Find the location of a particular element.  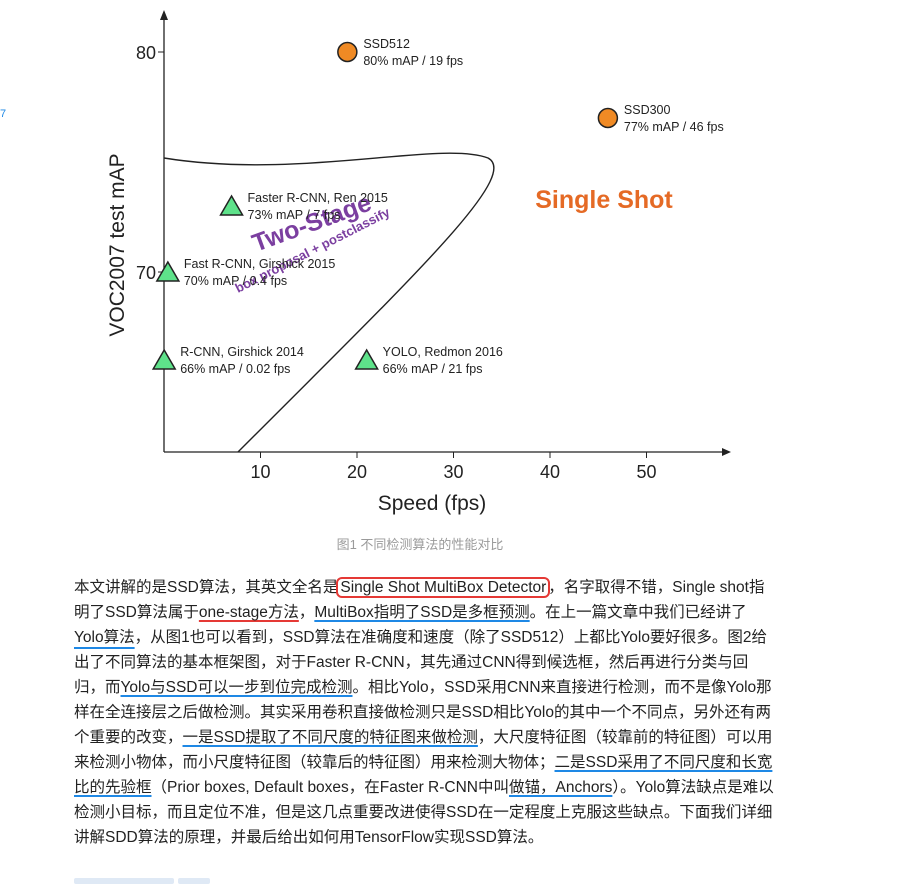

point-detail-label: 77% mAP / 46 fps is located at coordinates (674, 127).